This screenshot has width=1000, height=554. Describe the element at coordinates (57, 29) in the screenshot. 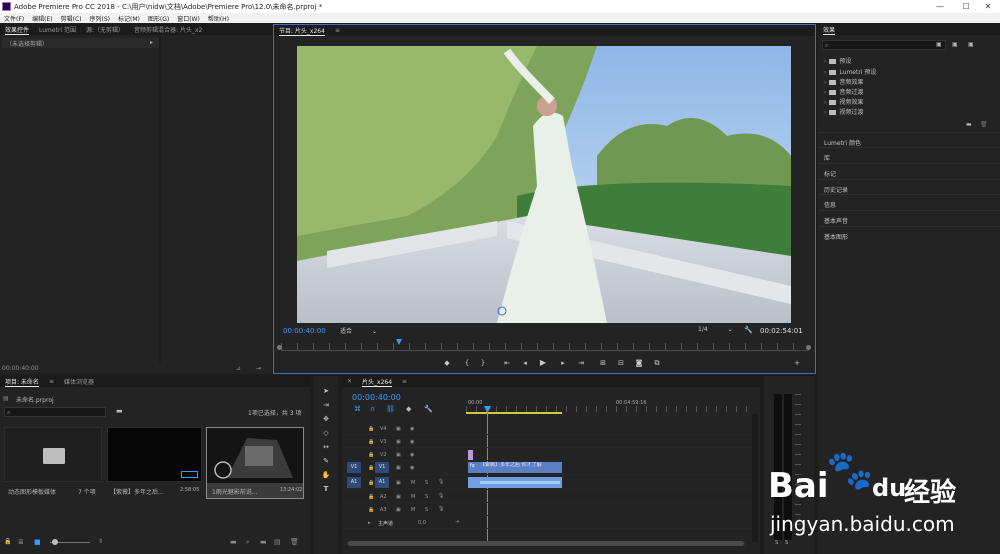

I see `tab-lumetri-scopes: Lumetri 范围` at that location.